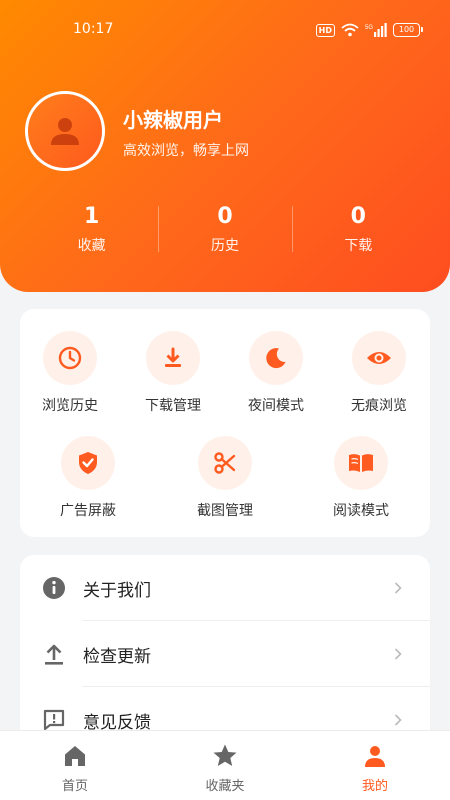 The image size is (450, 800). I want to click on scissors-icon, so click(225, 463).